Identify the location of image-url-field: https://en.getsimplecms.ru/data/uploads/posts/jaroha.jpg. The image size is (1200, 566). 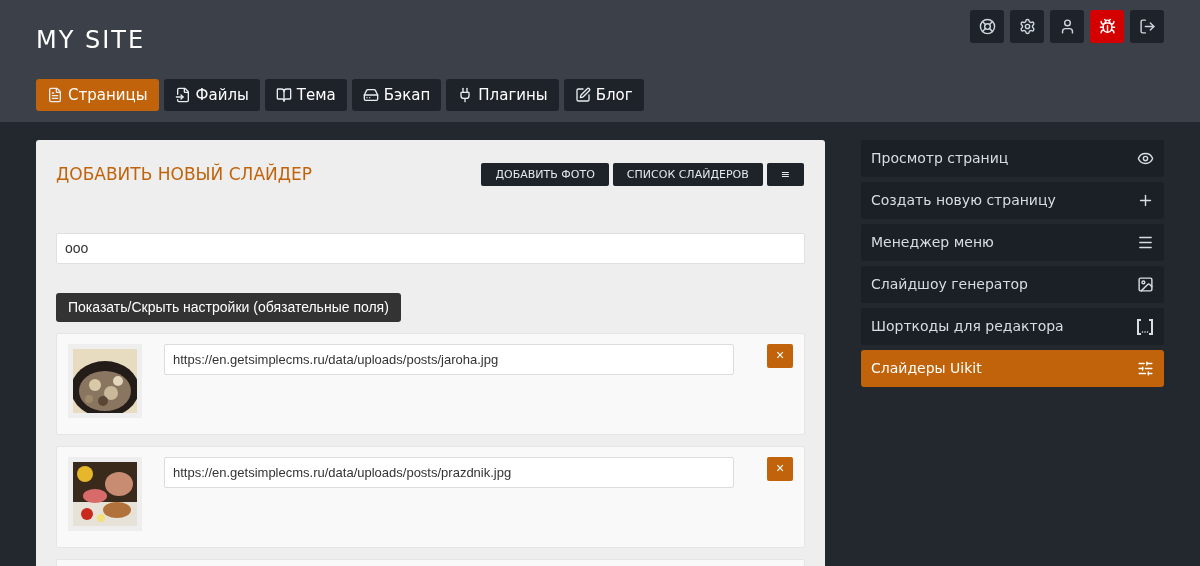
(449, 359).